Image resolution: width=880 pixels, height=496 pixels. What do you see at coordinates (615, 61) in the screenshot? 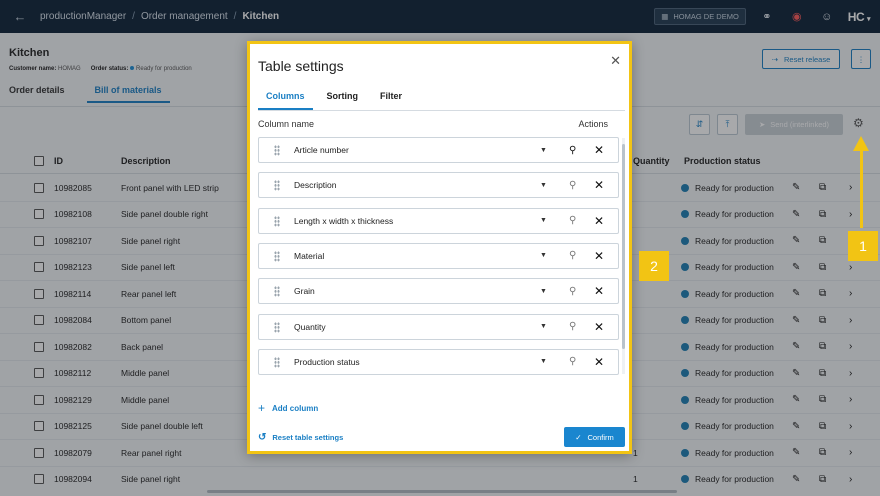
I see `close-icon: ✕` at bounding box center [615, 61].